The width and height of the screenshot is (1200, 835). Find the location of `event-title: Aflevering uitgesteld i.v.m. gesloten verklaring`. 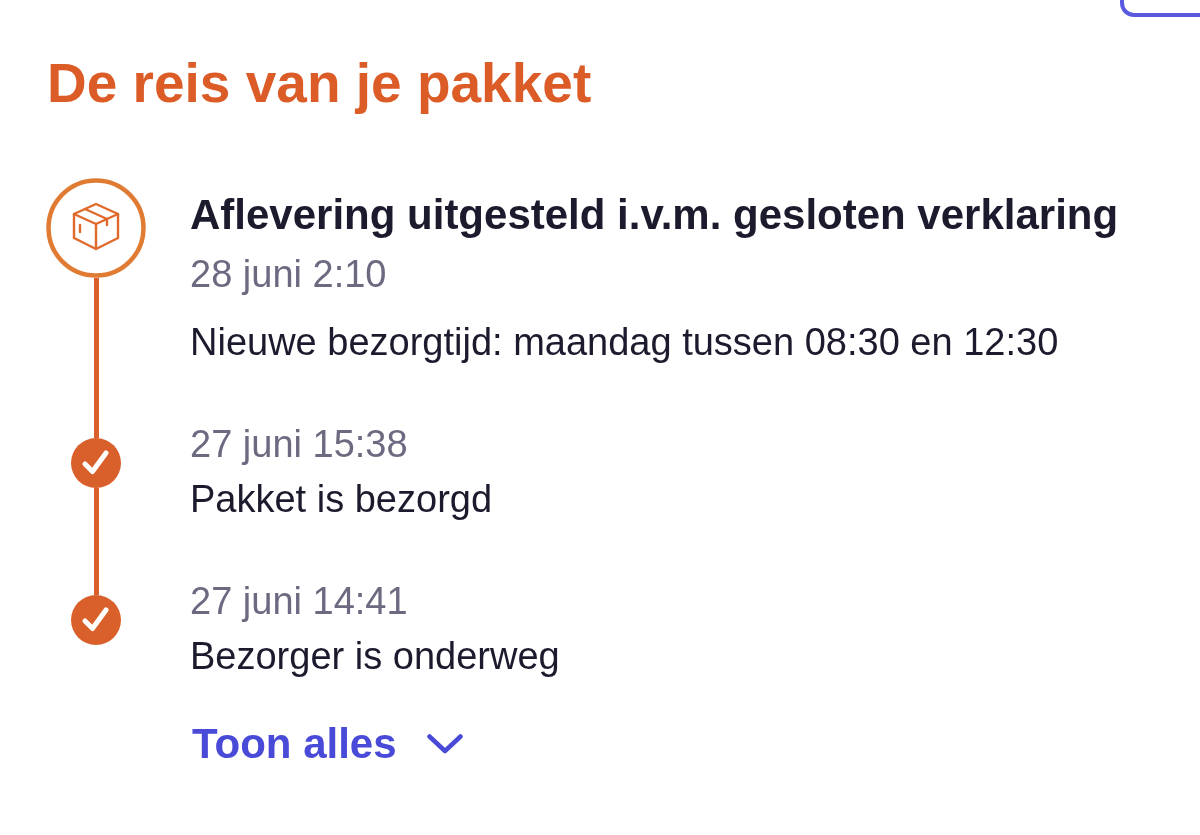

event-title: Aflevering uitgesteld i.v.m. gesloten verklaring is located at coordinates (654, 215).